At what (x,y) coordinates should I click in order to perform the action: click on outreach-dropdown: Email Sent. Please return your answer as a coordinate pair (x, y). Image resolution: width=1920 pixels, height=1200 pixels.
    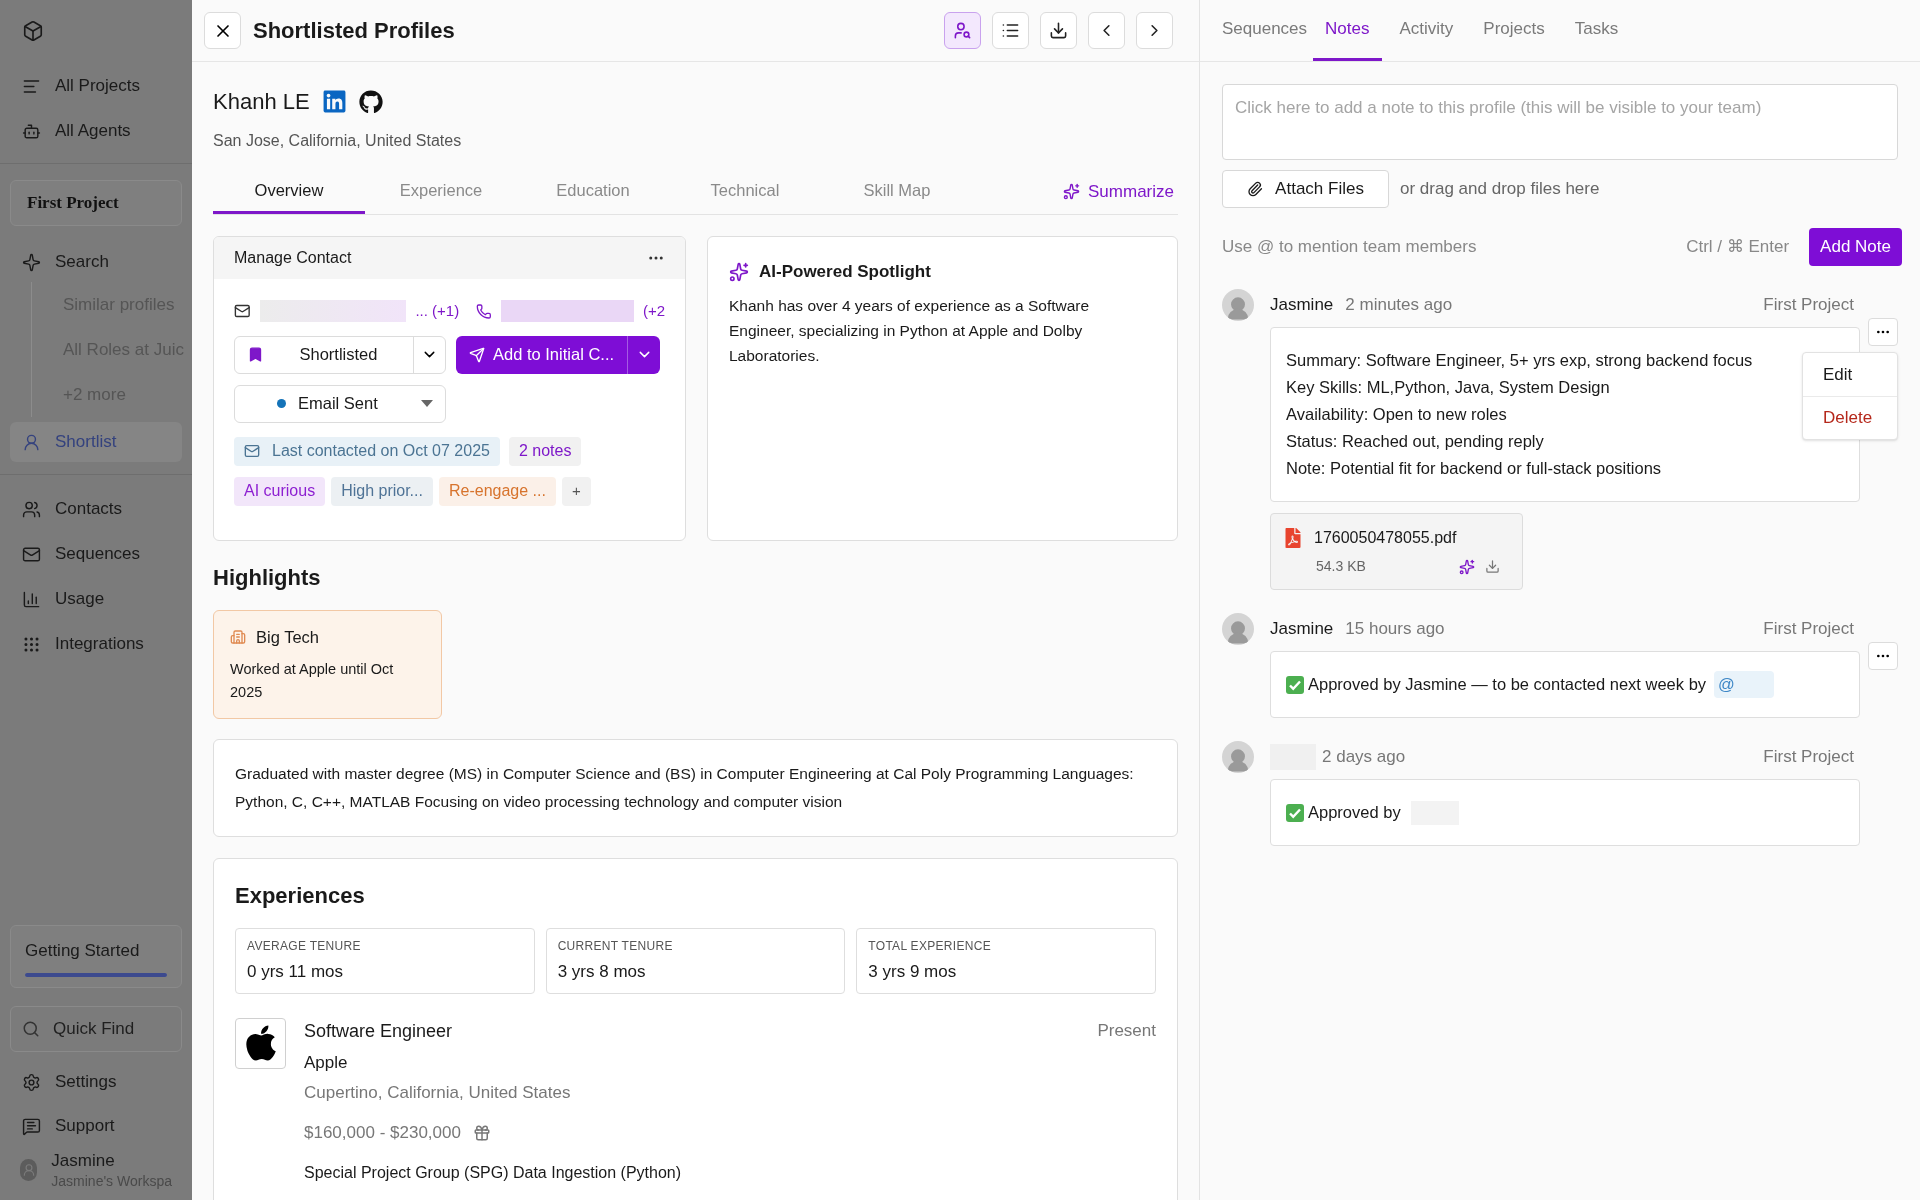
    Looking at the image, I should click on (340, 403).